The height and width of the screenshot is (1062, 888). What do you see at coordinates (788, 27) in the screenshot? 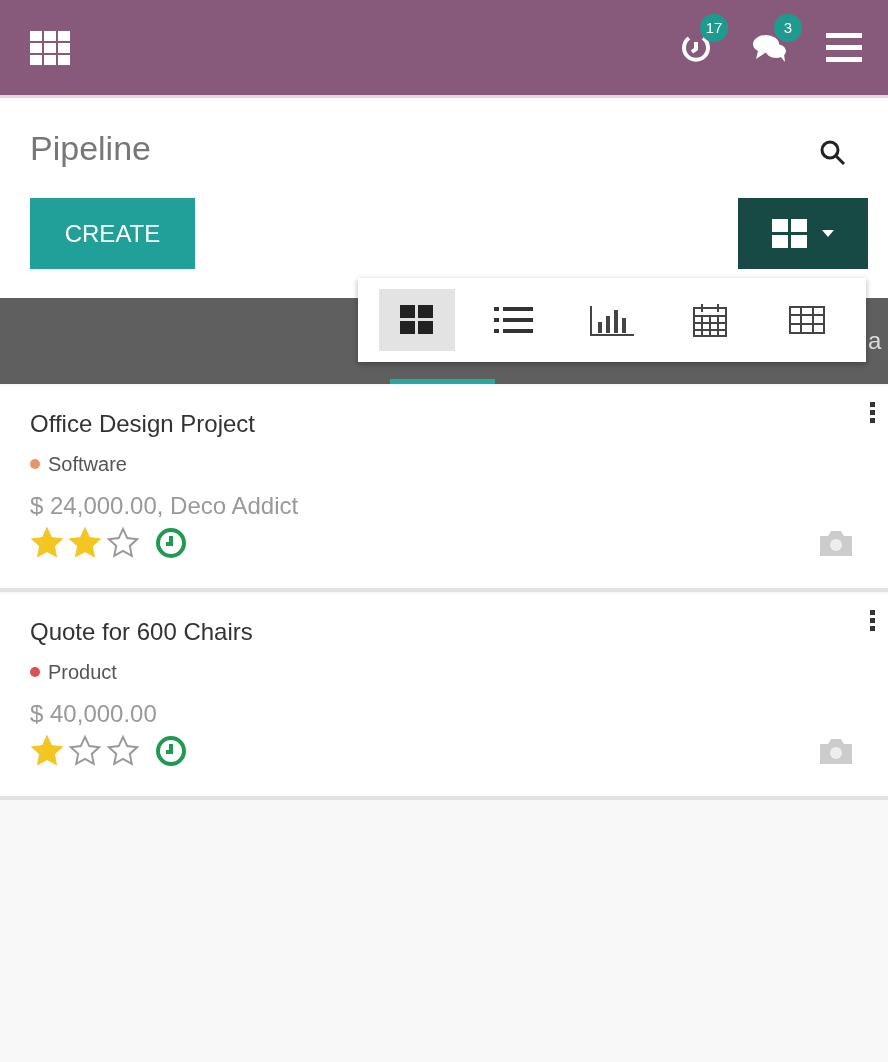
I see `count-badge: 3` at bounding box center [788, 27].